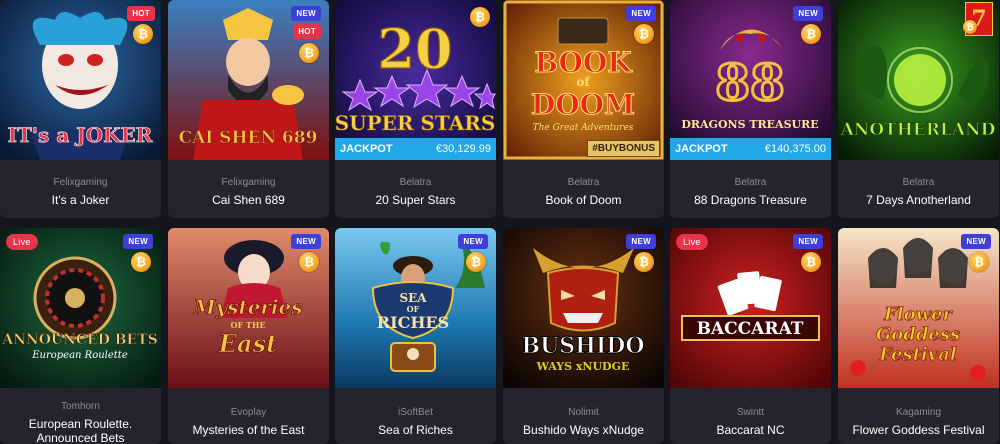 The width and height of the screenshot is (1000, 444). What do you see at coordinates (414, 49) in the screenshot?
I see `game-art-number: 20` at bounding box center [414, 49].